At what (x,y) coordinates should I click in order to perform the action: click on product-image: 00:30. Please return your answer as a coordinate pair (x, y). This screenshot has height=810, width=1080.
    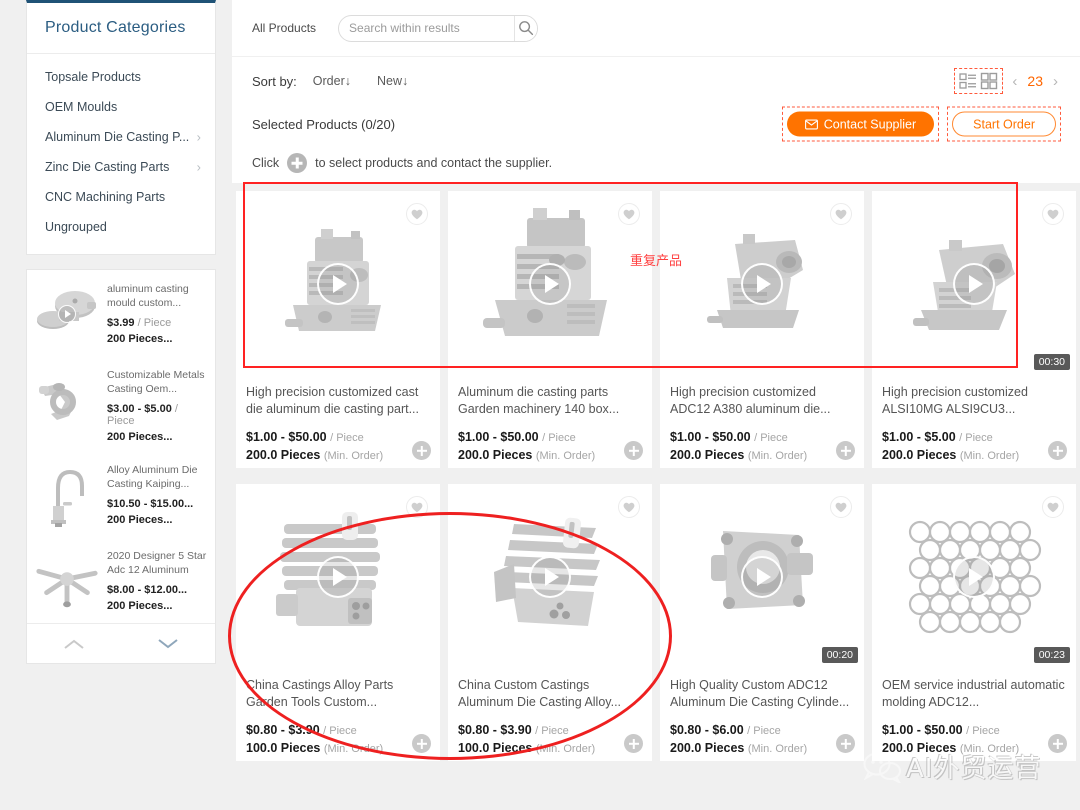
    Looking at the image, I should click on (974, 283).